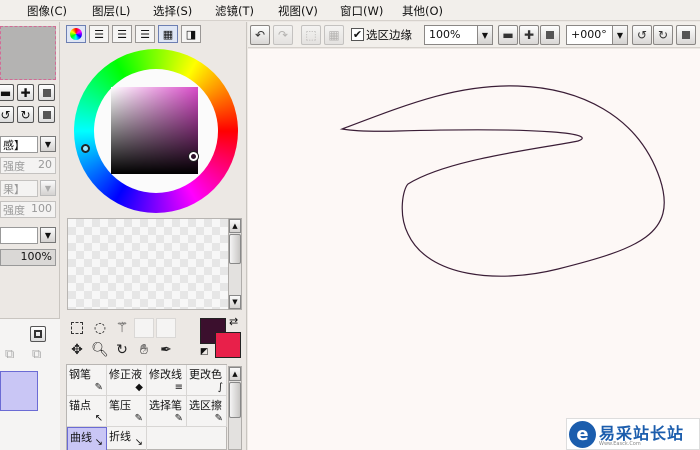  What do you see at coordinates (138, 418) in the screenshot?
I see `pen-icon: ✎` at bounding box center [138, 418].